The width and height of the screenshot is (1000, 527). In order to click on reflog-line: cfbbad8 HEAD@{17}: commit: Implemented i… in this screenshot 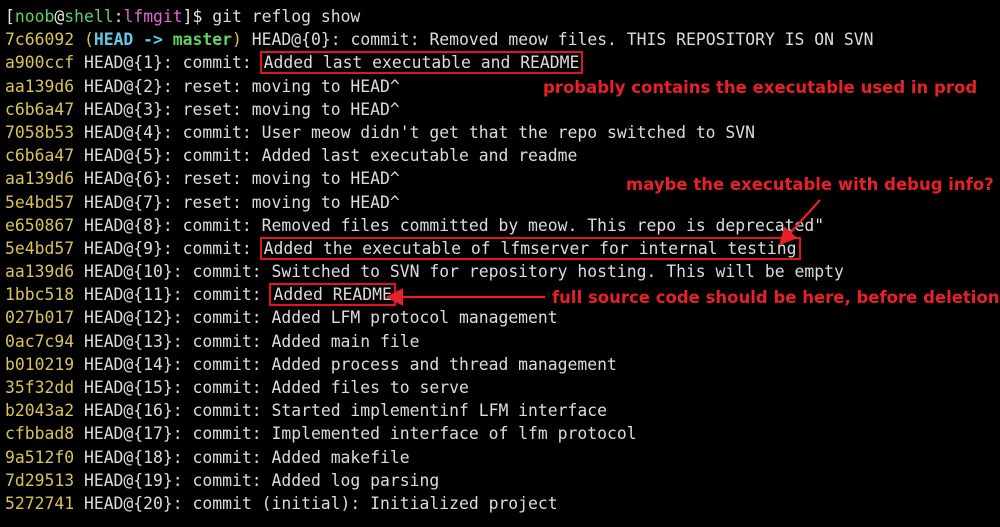, I will do `click(502, 433)`.